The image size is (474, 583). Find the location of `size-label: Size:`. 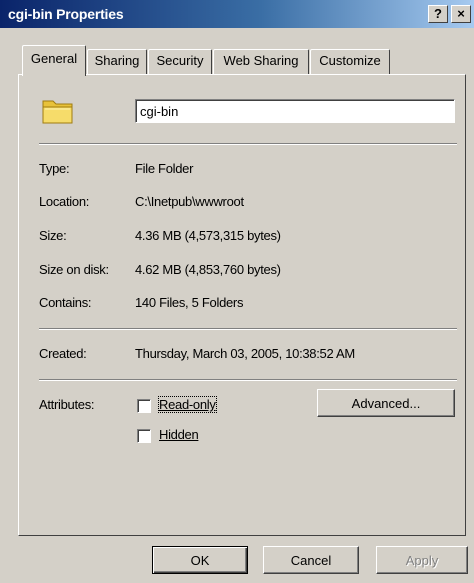

size-label: Size: is located at coordinates (53, 235).